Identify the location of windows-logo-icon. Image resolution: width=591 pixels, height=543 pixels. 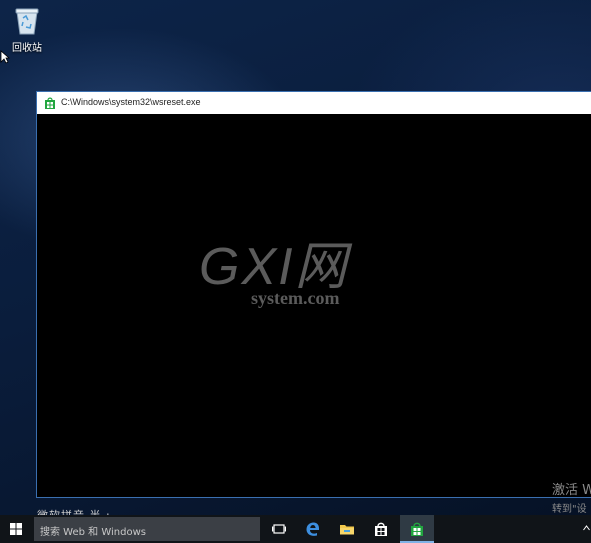
(16, 529).